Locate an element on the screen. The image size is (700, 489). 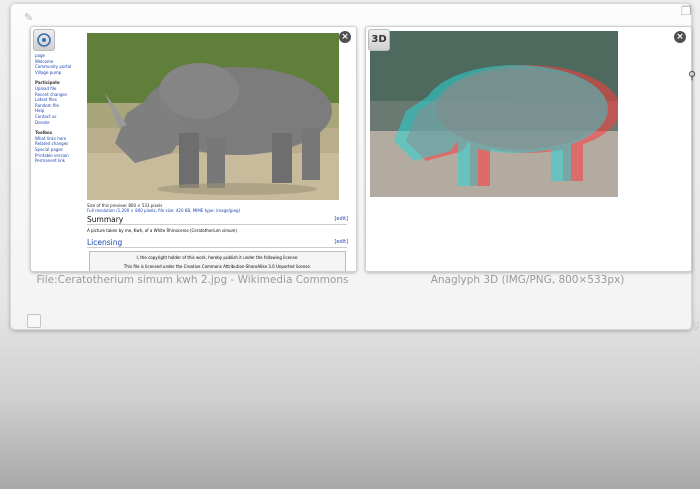
summary-heading: Summary is located at coordinates (105, 219).